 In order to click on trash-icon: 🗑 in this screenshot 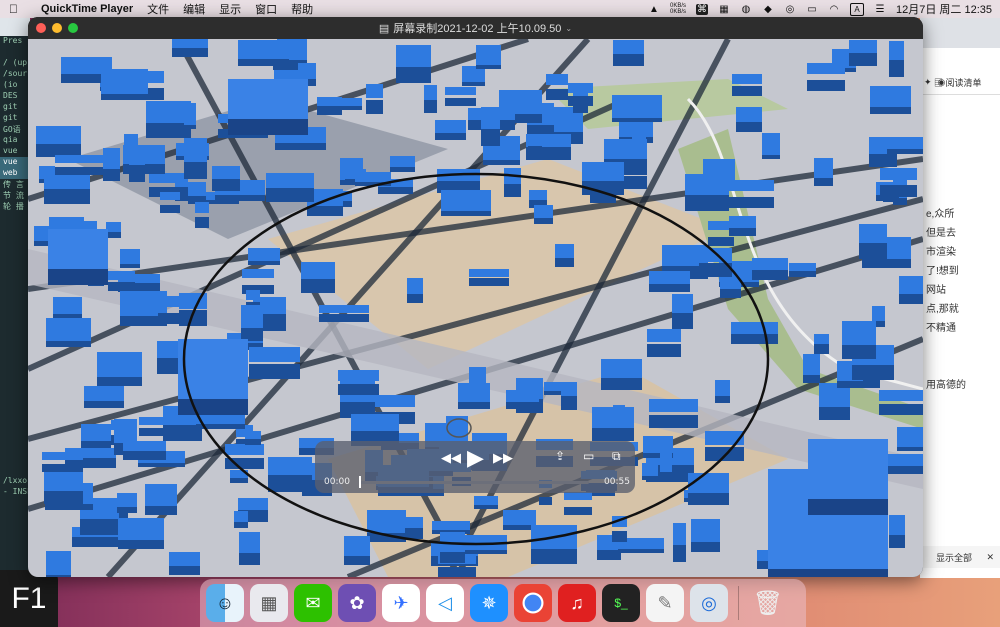, I will do `click(768, 603)`.